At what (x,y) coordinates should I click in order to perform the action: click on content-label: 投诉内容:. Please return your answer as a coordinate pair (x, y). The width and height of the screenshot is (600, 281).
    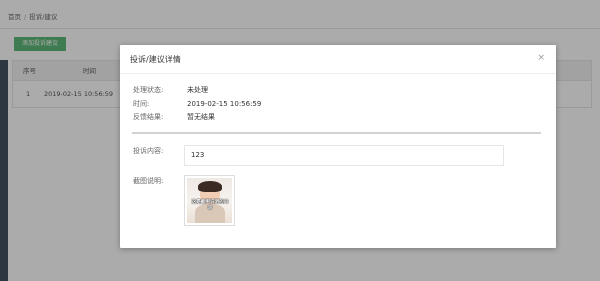
    Looking at the image, I should click on (148, 151).